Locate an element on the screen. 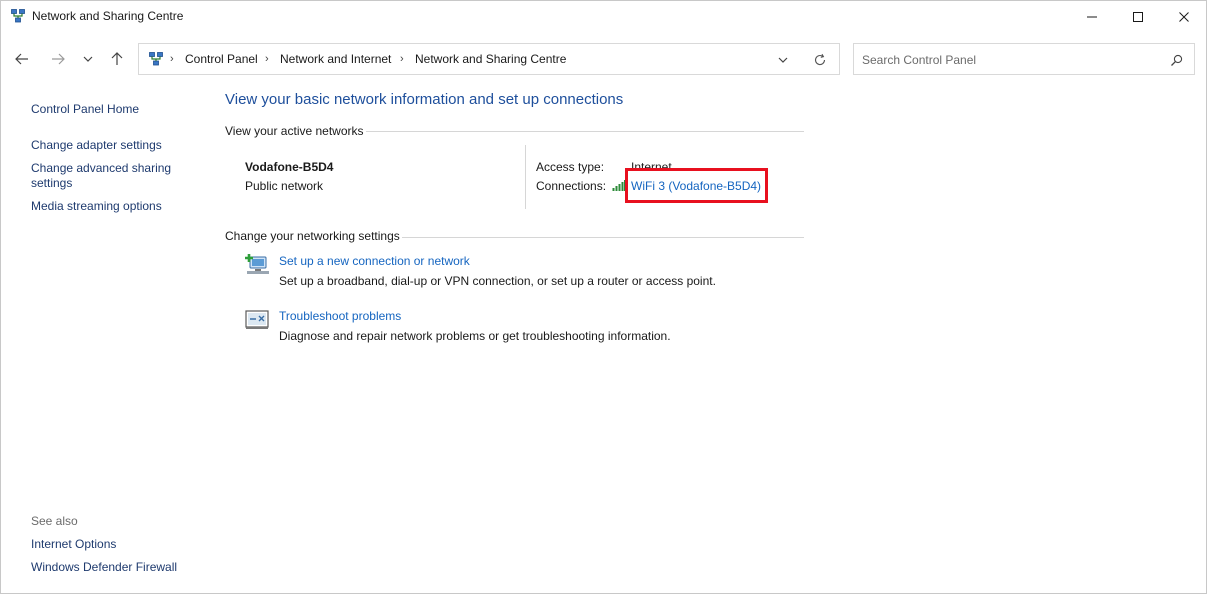 The image size is (1207, 594). title-bar: Network and Sharing Centre is located at coordinates (603, 17).